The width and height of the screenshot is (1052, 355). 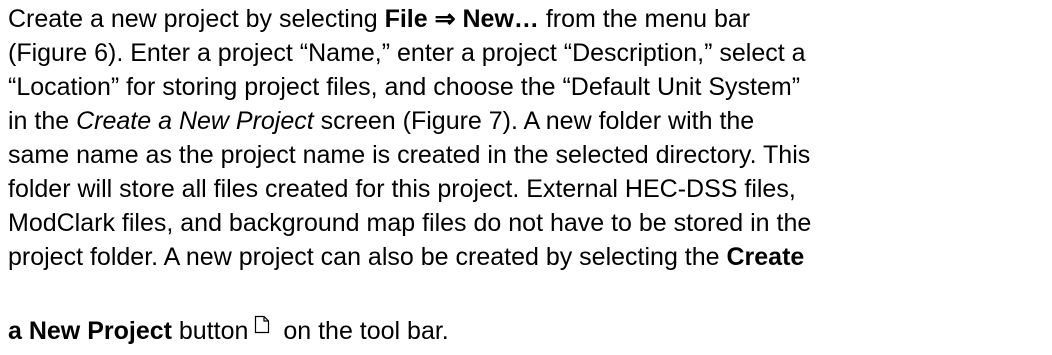 What do you see at coordinates (534, 121) in the screenshot?
I see `text-run: screen (Figure 7). A new folder with the` at bounding box center [534, 121].